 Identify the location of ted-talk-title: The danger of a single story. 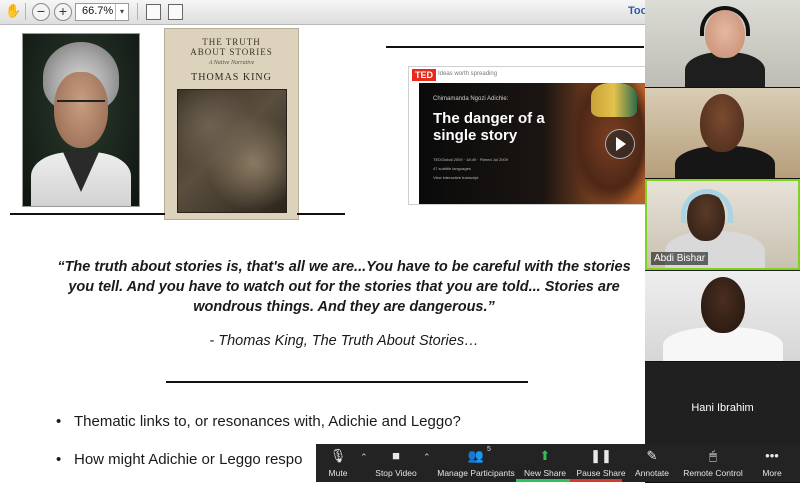
(489, 127).